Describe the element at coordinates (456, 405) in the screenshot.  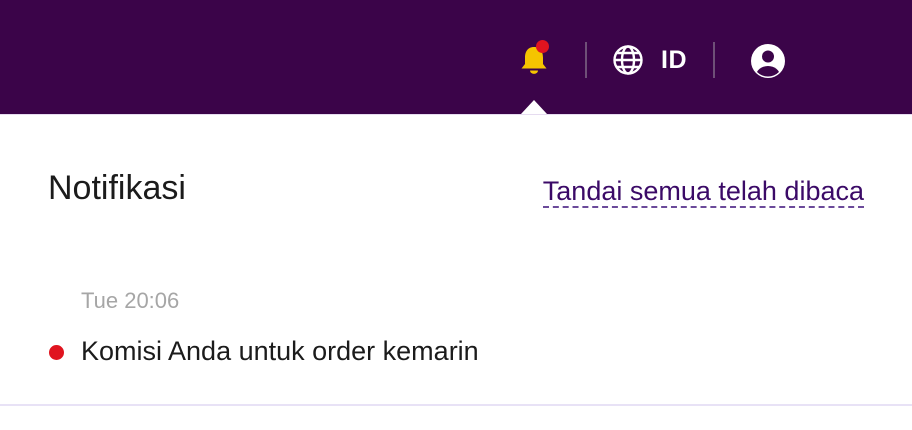
I see `list-divider` at that location.